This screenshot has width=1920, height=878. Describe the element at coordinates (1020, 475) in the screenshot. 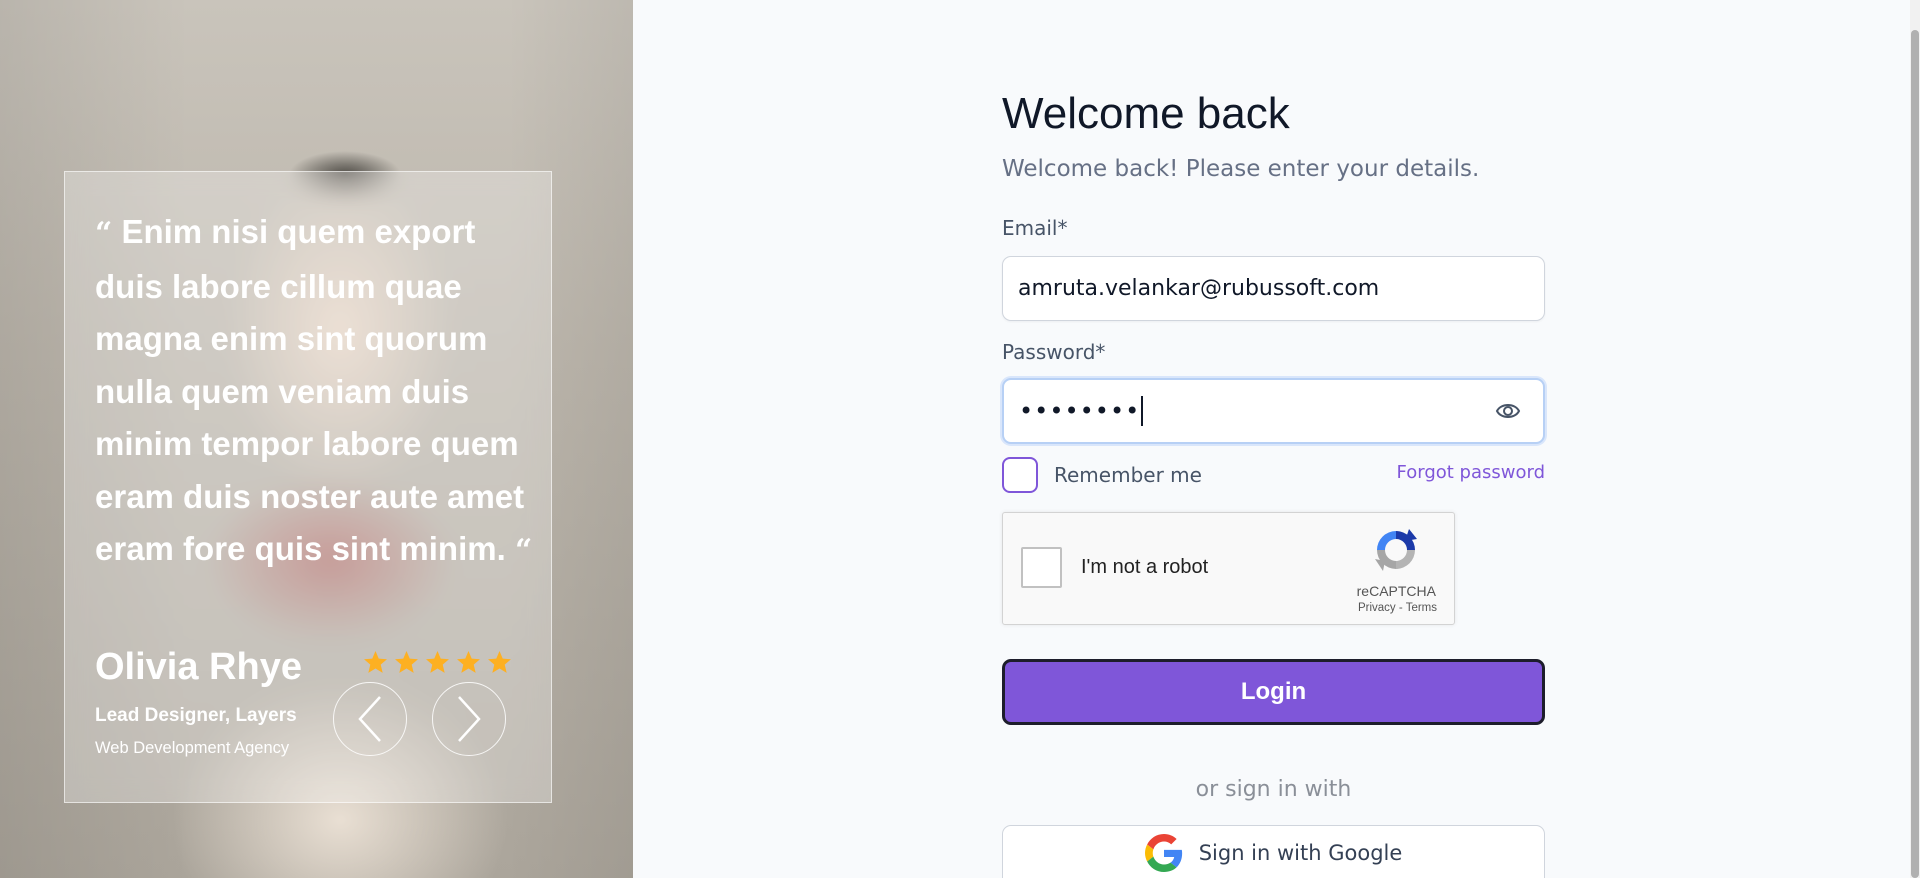

I see `remember-me-checkbox` at that location.